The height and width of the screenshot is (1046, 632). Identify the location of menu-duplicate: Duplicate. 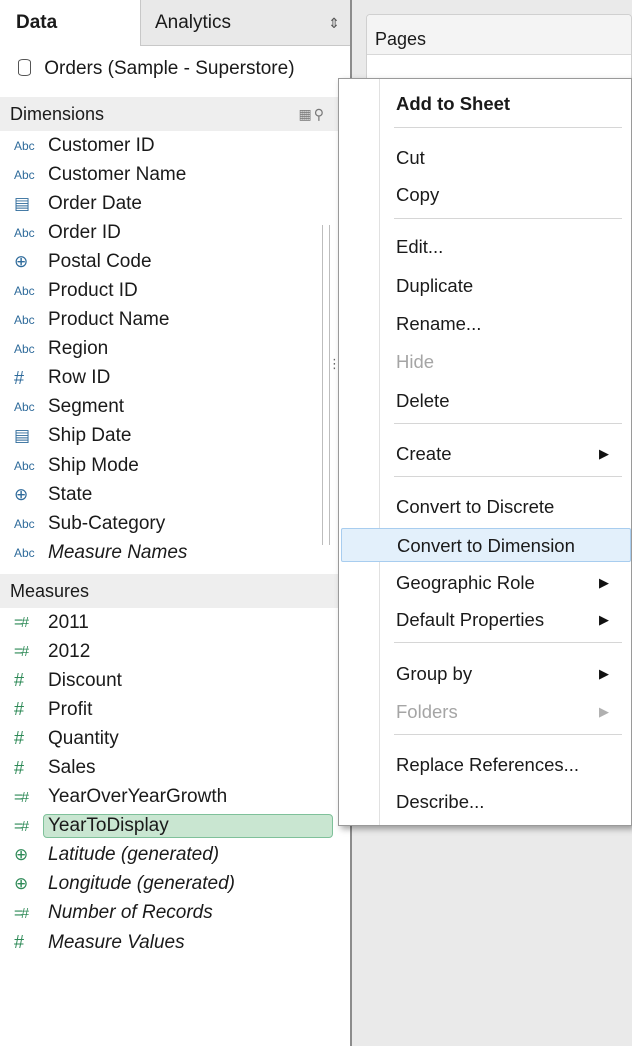
(485, 286).